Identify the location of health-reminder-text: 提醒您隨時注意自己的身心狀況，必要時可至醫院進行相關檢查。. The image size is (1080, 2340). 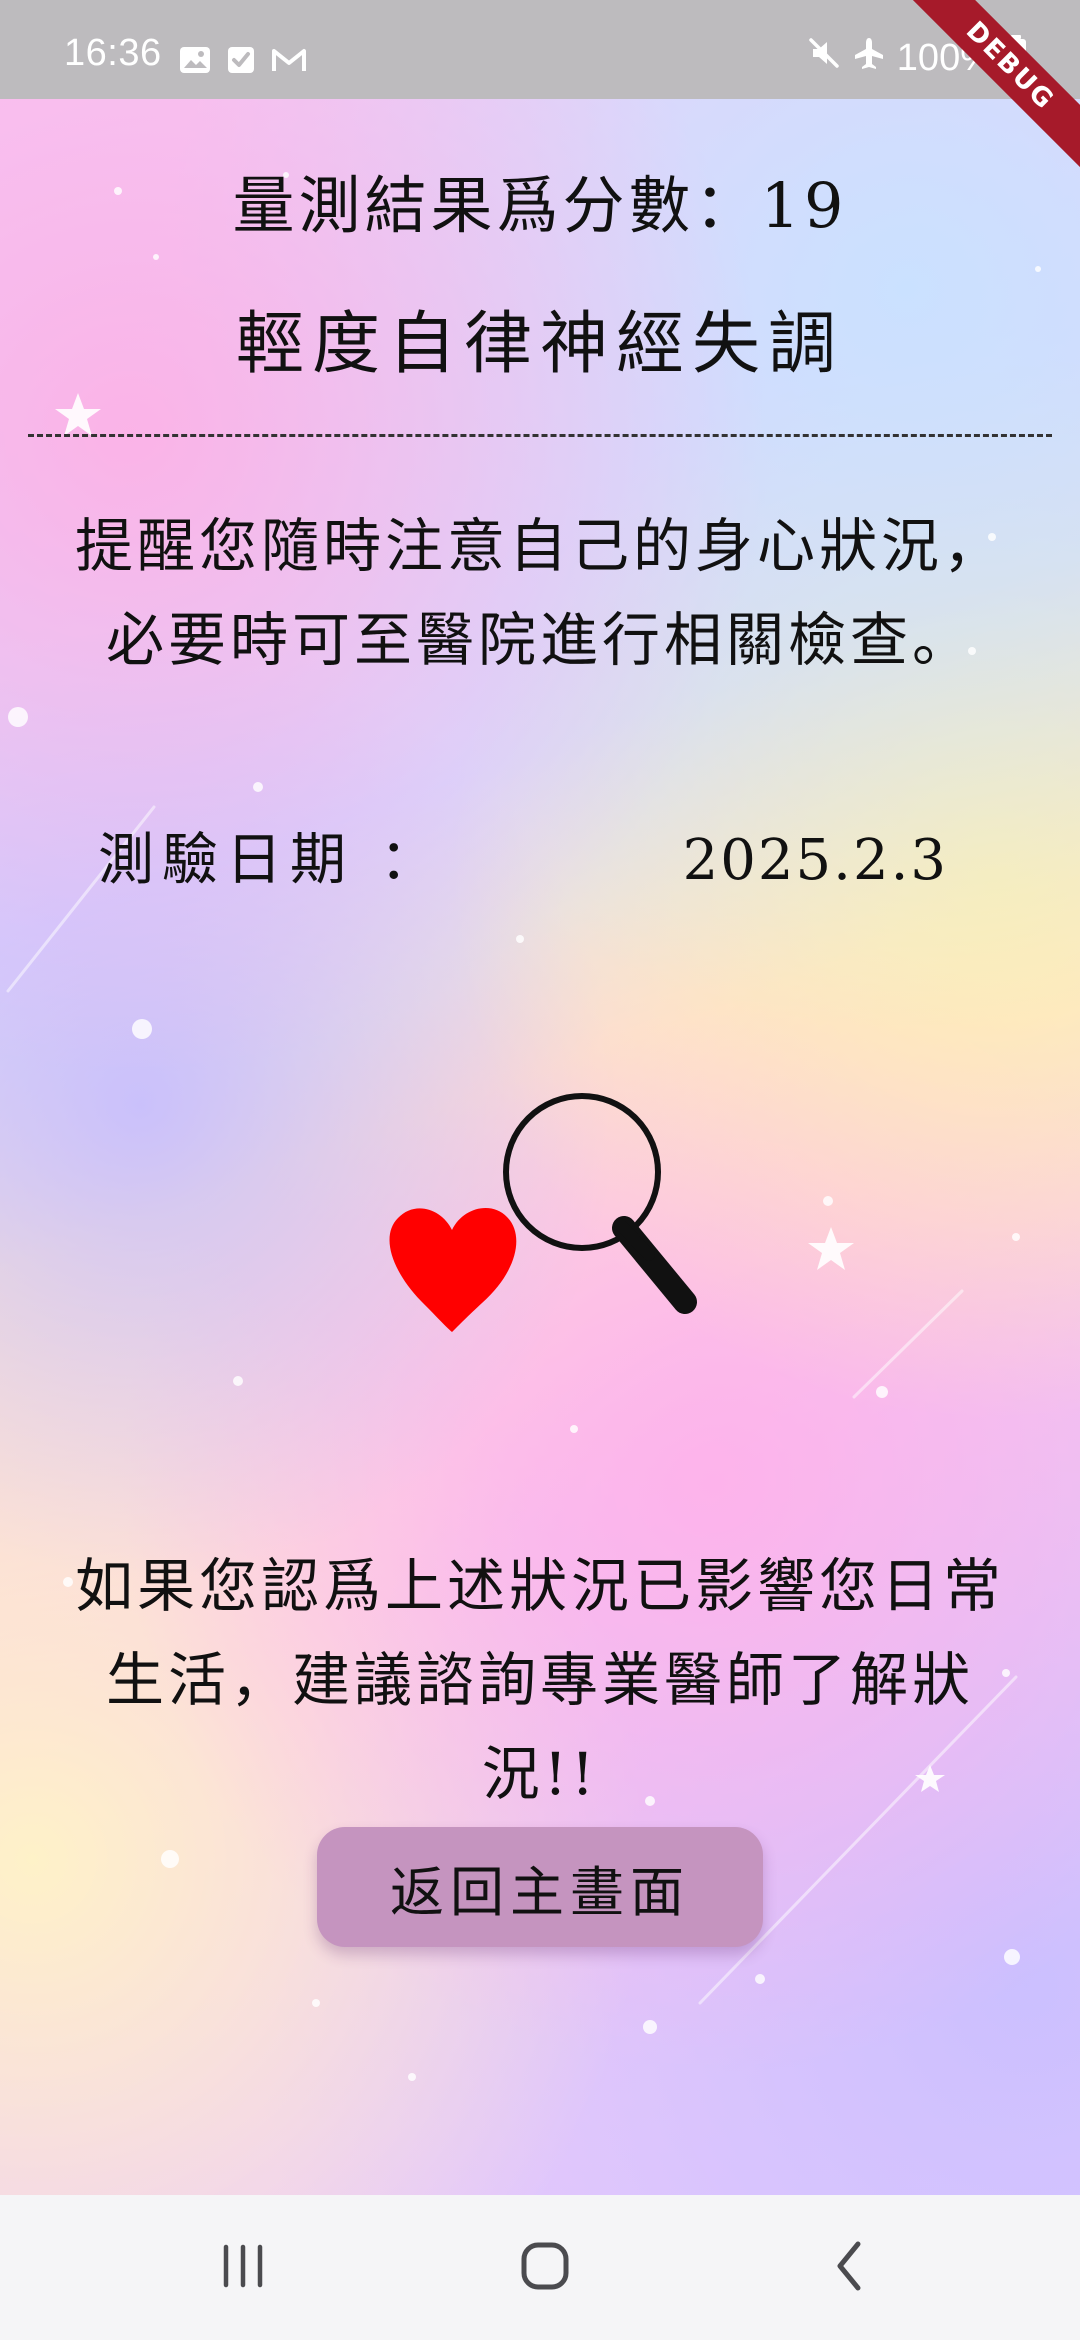
(539, 593).